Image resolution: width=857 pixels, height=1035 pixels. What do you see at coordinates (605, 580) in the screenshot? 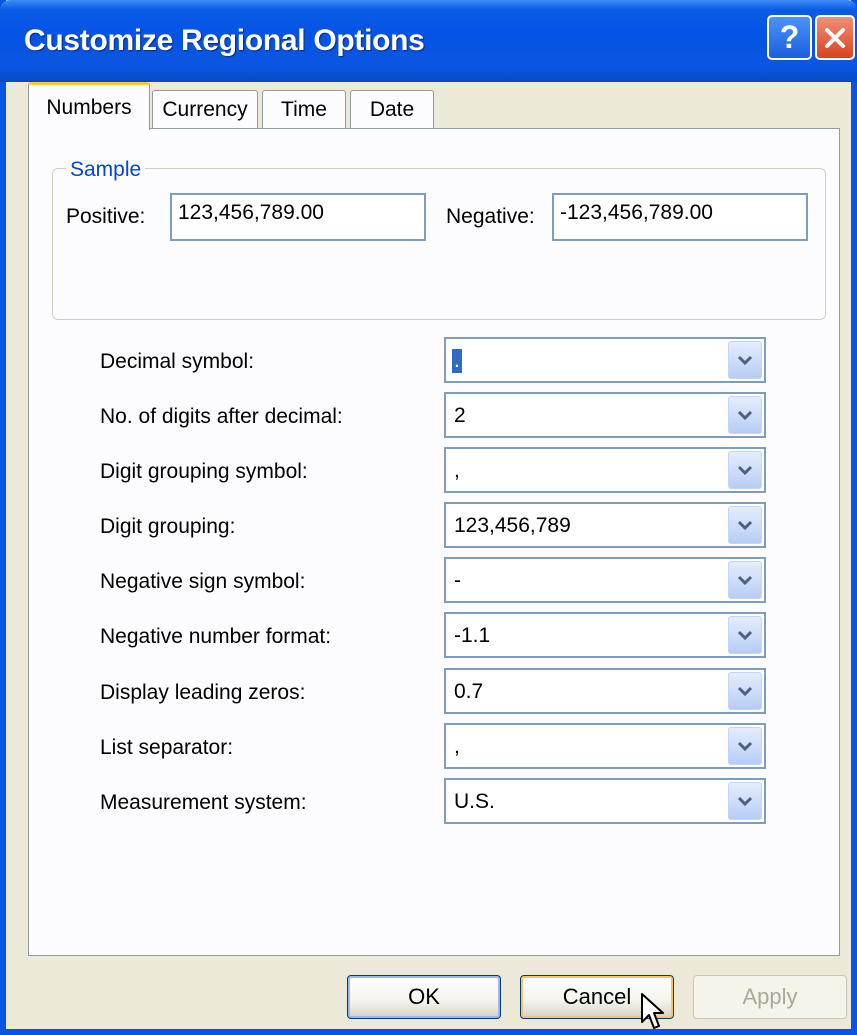
I see `negative-sign-symbol-select: -` at bounding box center [605, 580].